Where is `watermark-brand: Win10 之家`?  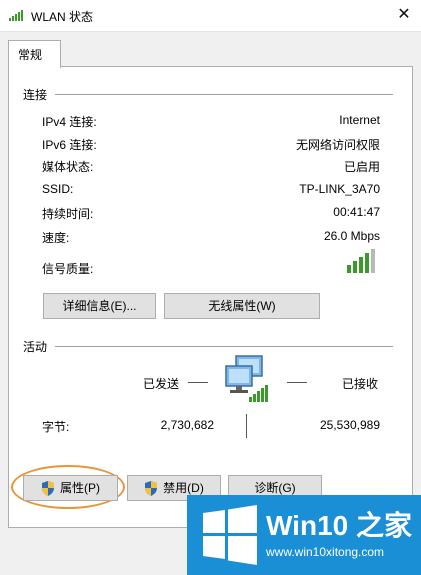 watermark-brand: Win10 之家 is located at coordinates (339, 525).